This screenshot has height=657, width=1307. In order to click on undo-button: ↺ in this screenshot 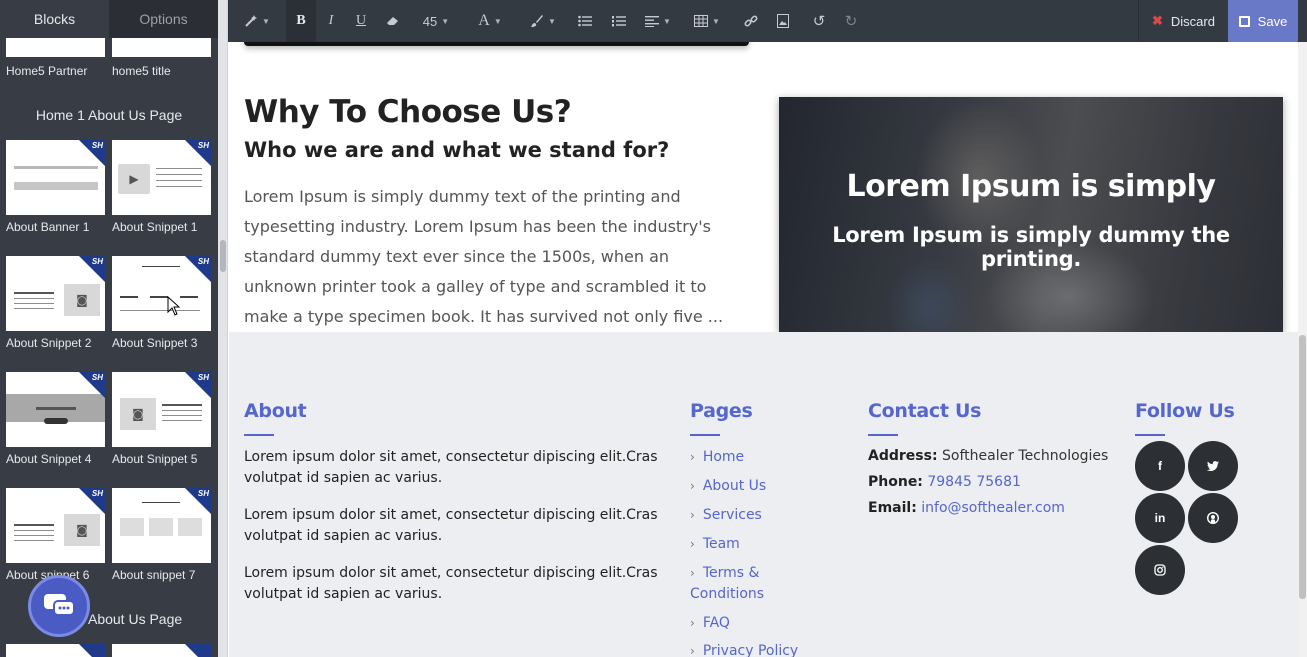, I will do `click(819, 21)`.